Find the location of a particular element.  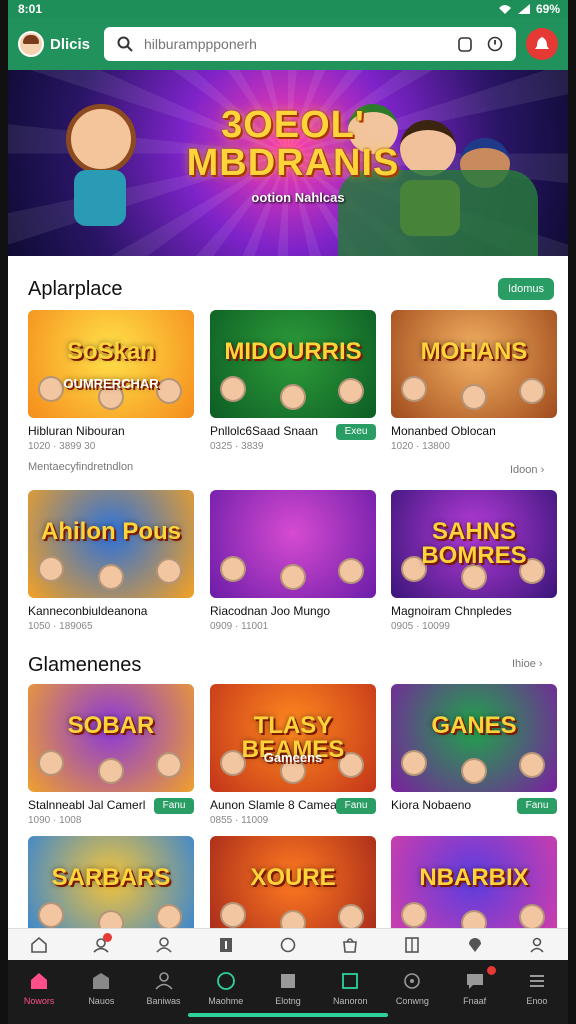

search-bar is located at coordinates (310, 44).